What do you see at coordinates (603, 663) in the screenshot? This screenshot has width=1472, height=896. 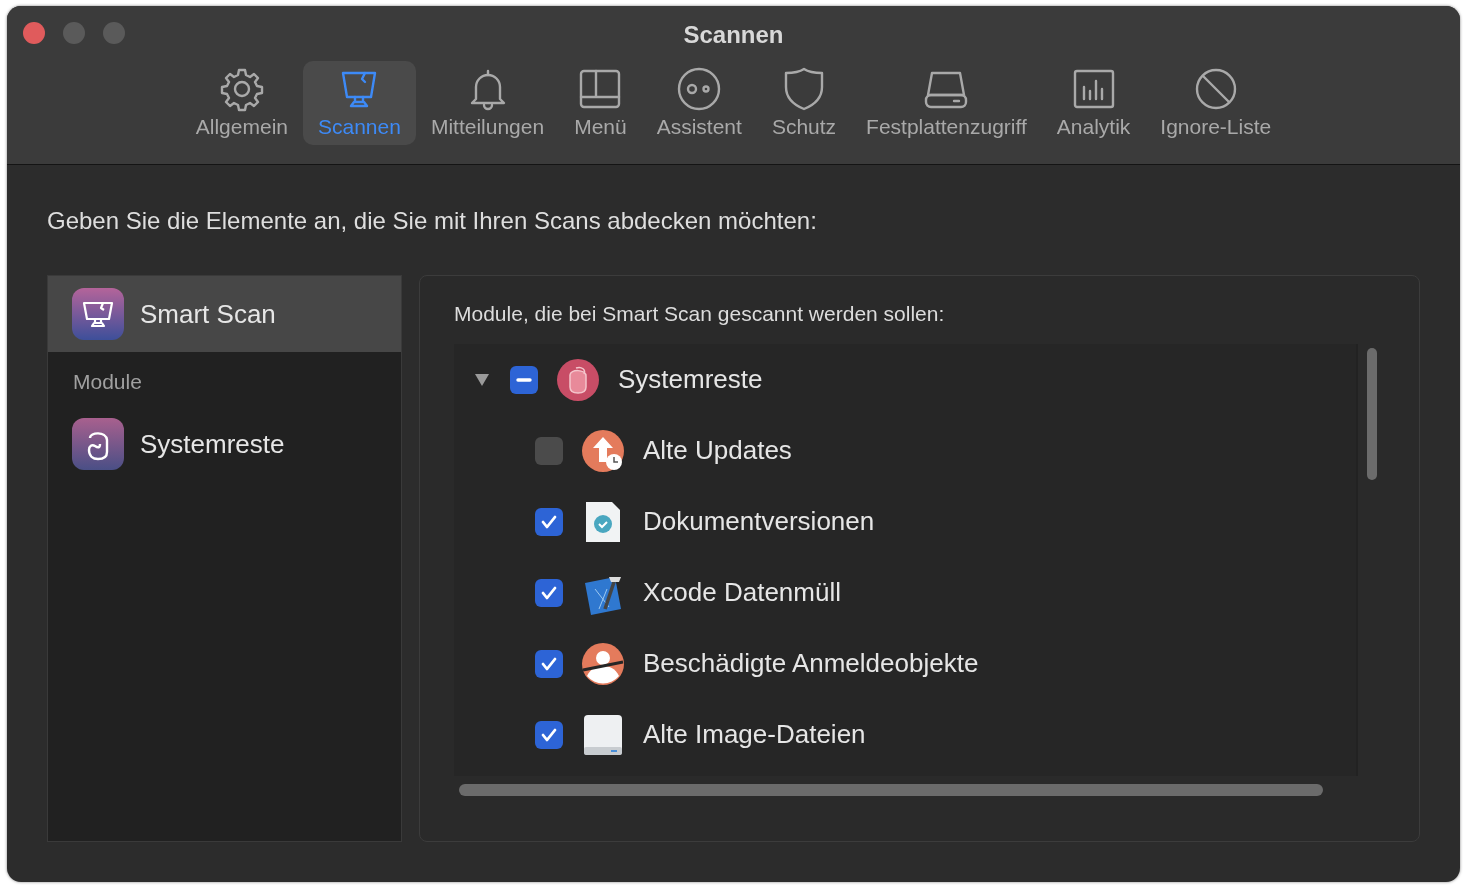 I see `person-slash-icon` at bounding box center [603, 663].